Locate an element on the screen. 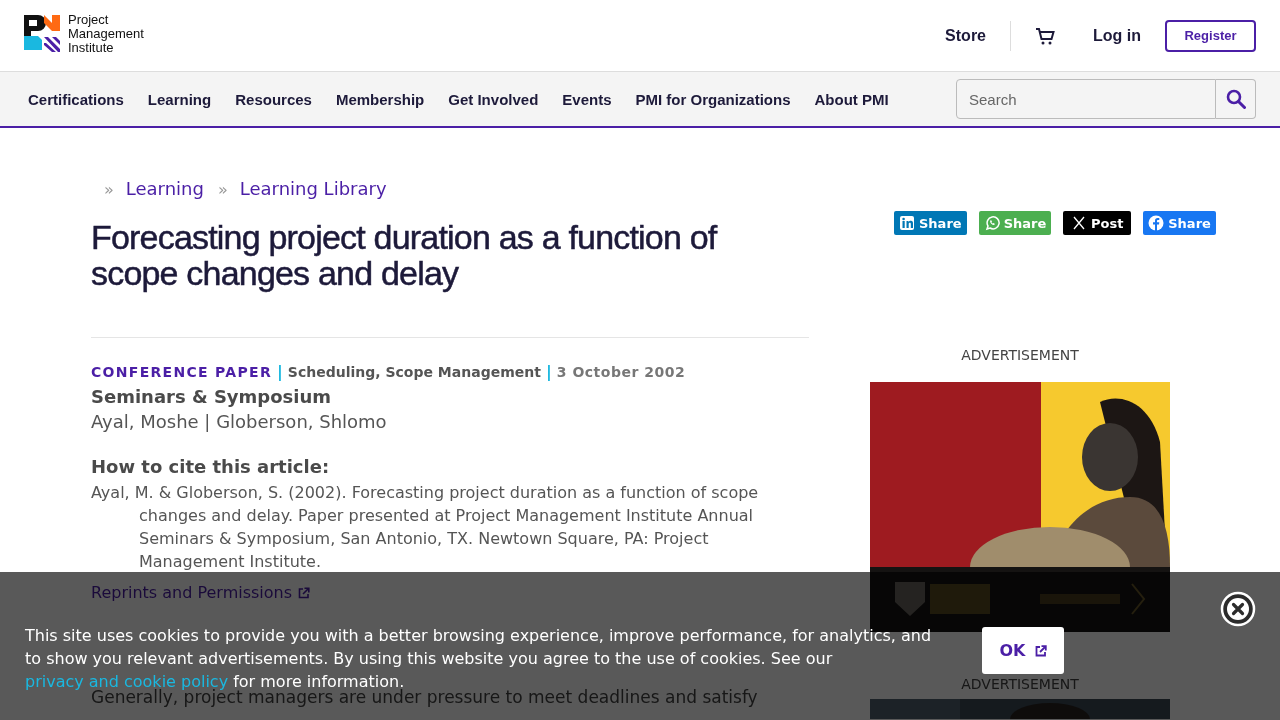  ok-button: OK is located at coordinates (1023, 650).